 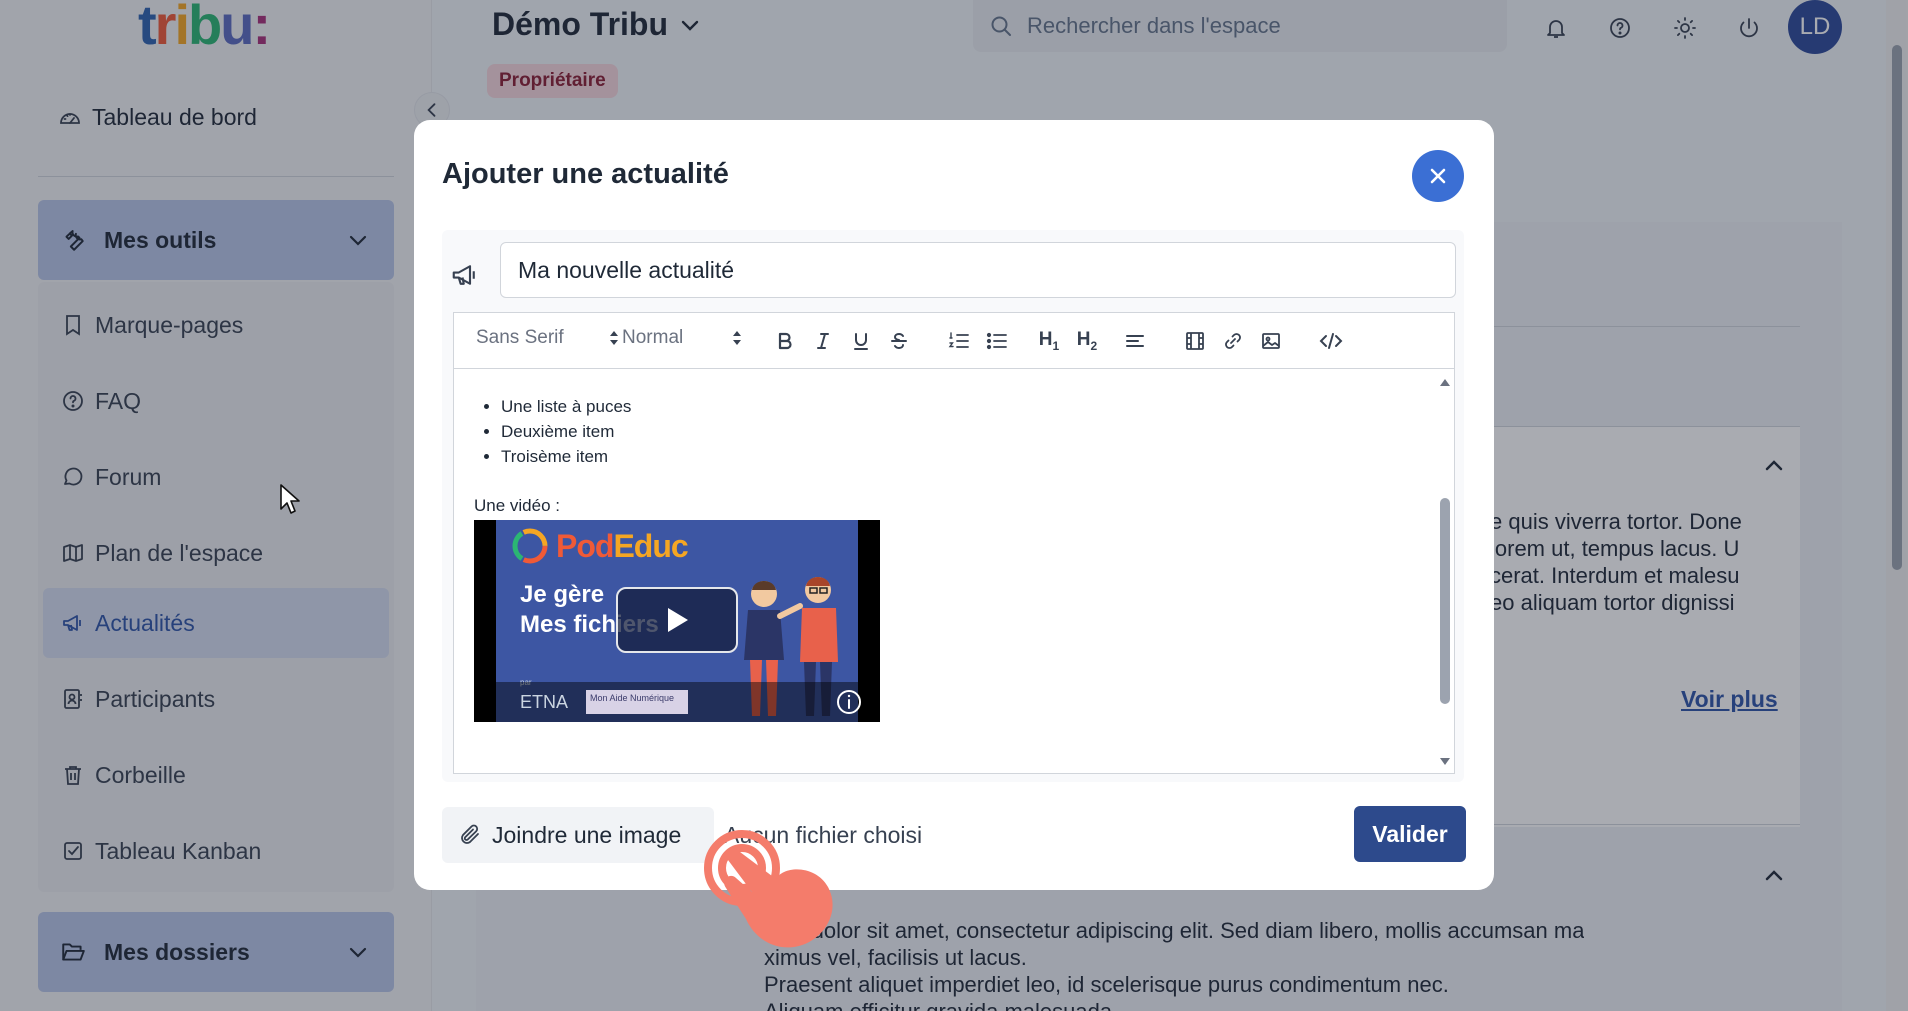 I want to click on bold-button, so click(x=785, y=341).